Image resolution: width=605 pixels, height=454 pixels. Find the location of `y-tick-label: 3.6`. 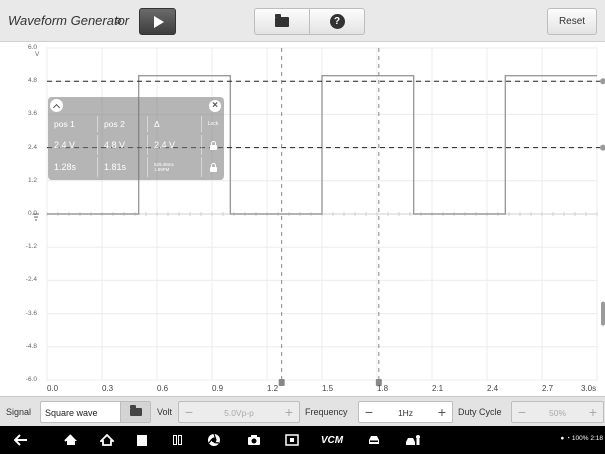

y-tick-label: 3.6 is located at coordinates (32, 114).